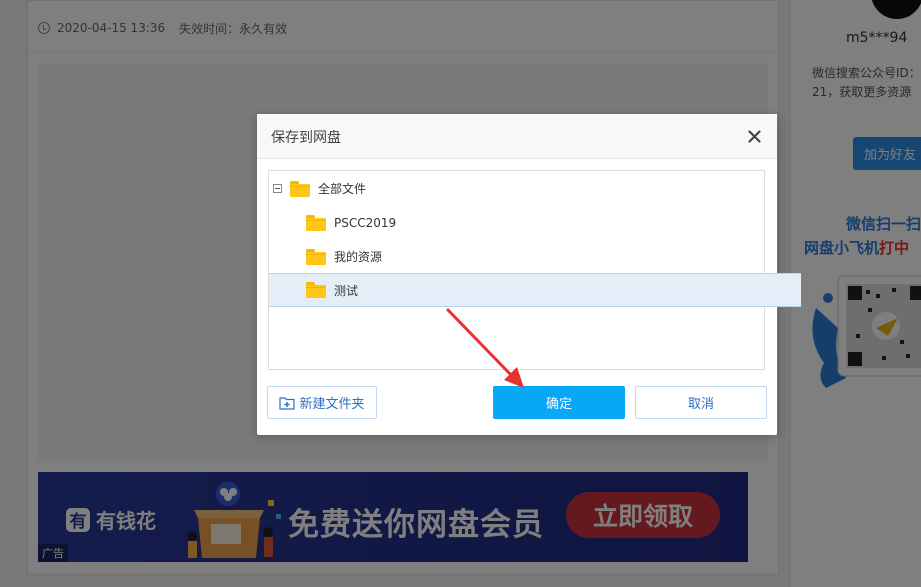 The image size is (921, 587). I want to click on folder-label: 全部文件, so click(342, 189).